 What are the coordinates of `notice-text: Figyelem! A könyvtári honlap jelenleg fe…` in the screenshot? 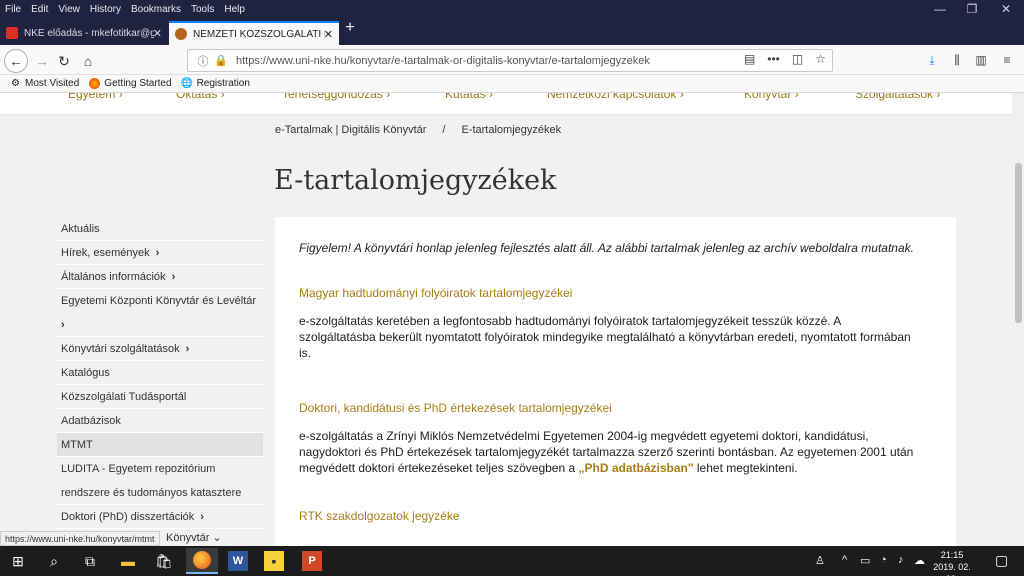 It's located at (606, 248).